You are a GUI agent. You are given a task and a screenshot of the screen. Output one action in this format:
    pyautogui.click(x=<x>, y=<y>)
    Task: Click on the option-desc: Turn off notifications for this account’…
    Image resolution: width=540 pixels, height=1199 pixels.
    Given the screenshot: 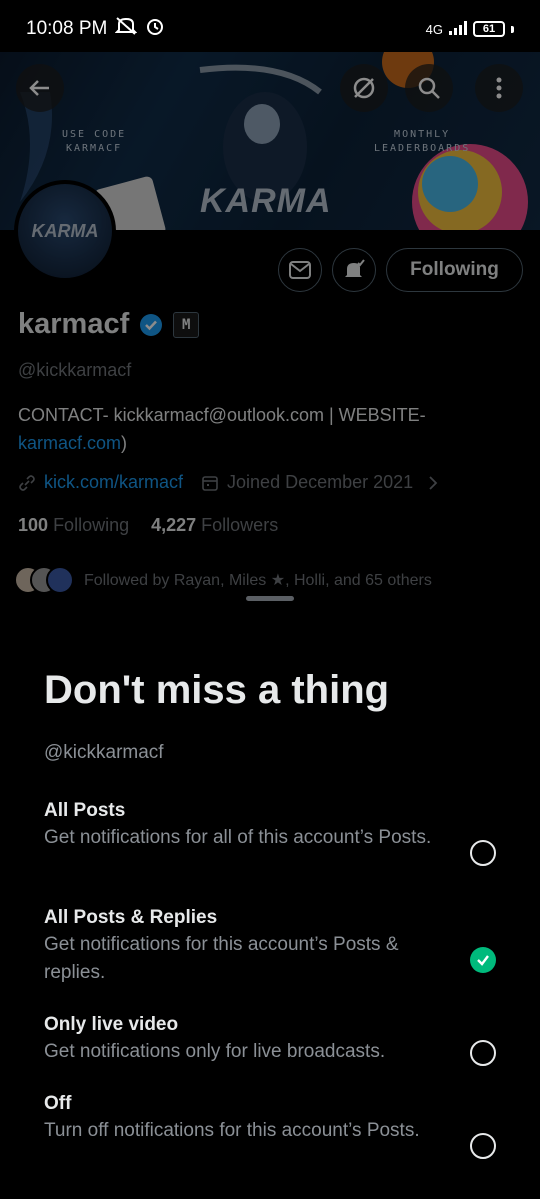 What is the action you would take?
    pyautogui.click(x=232, y=1130)
    